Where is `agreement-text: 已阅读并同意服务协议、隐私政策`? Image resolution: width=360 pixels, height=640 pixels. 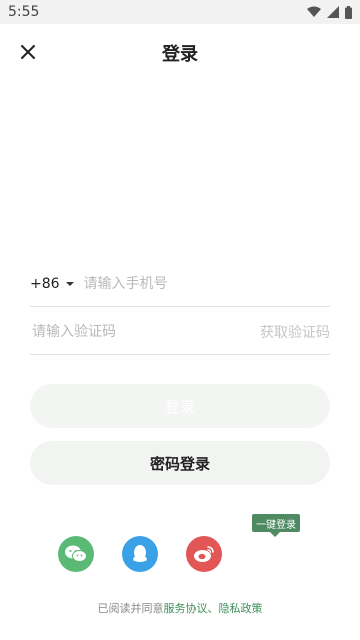
agreement-text: 已阅读并同意服务协议、隐私政策 is located at coordinates (180, 608).